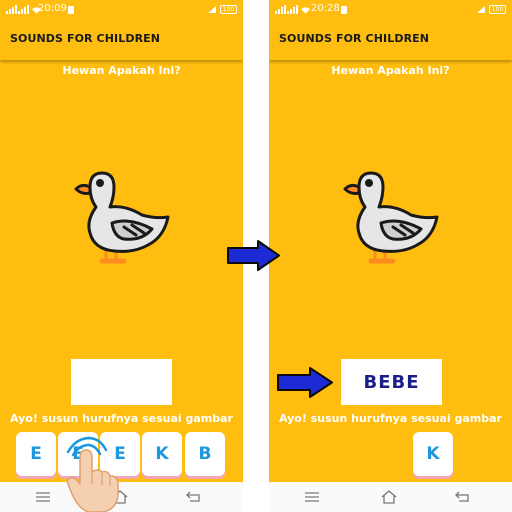 Image resolution: width=512 pixels, height=512 pixels. Describe the element at coordinates (52, 8) in the screenshot. I see `status-time: 20:09` at that location.